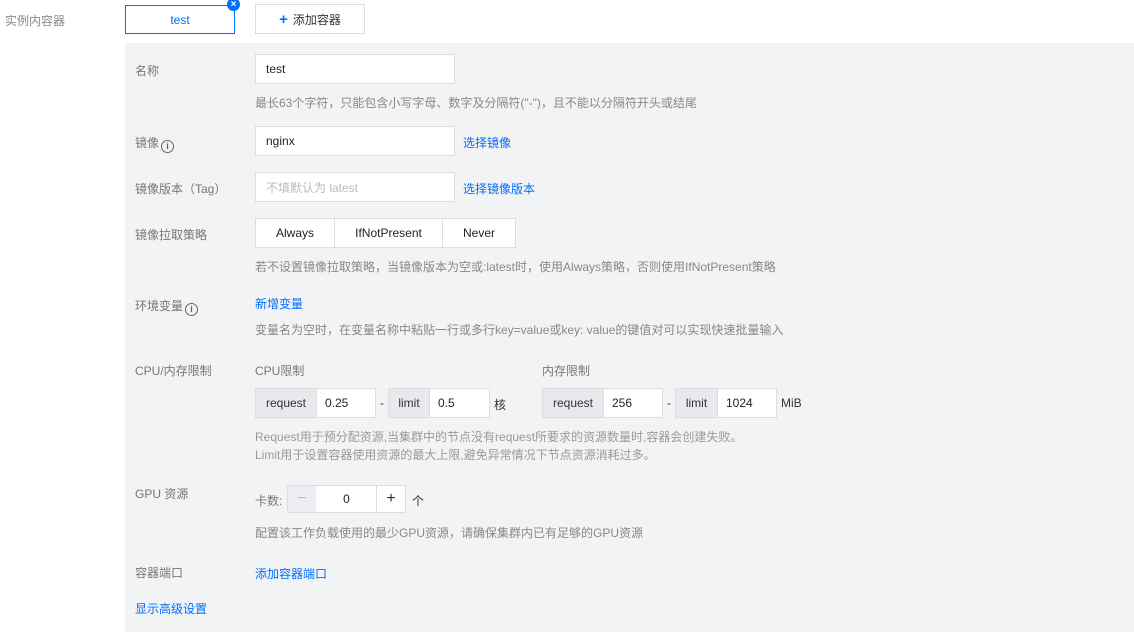 This screenshot has width=1134, height=632. What do you see at coordinates (346, 499) in the screenshot?
I see `gpu-count-input: 0` at bounding box center [346, 499].